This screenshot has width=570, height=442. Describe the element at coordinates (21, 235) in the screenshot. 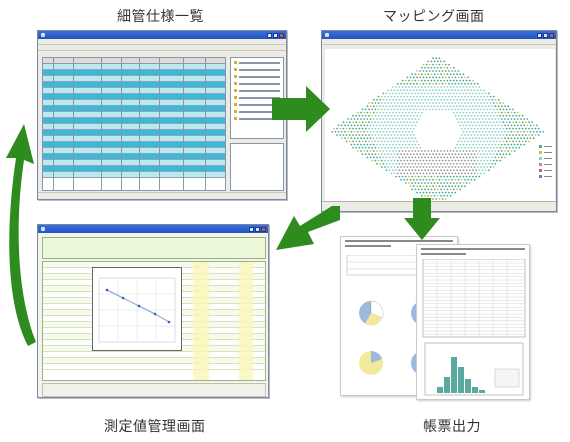

I see `curved-up-arrow-icon` at that location.